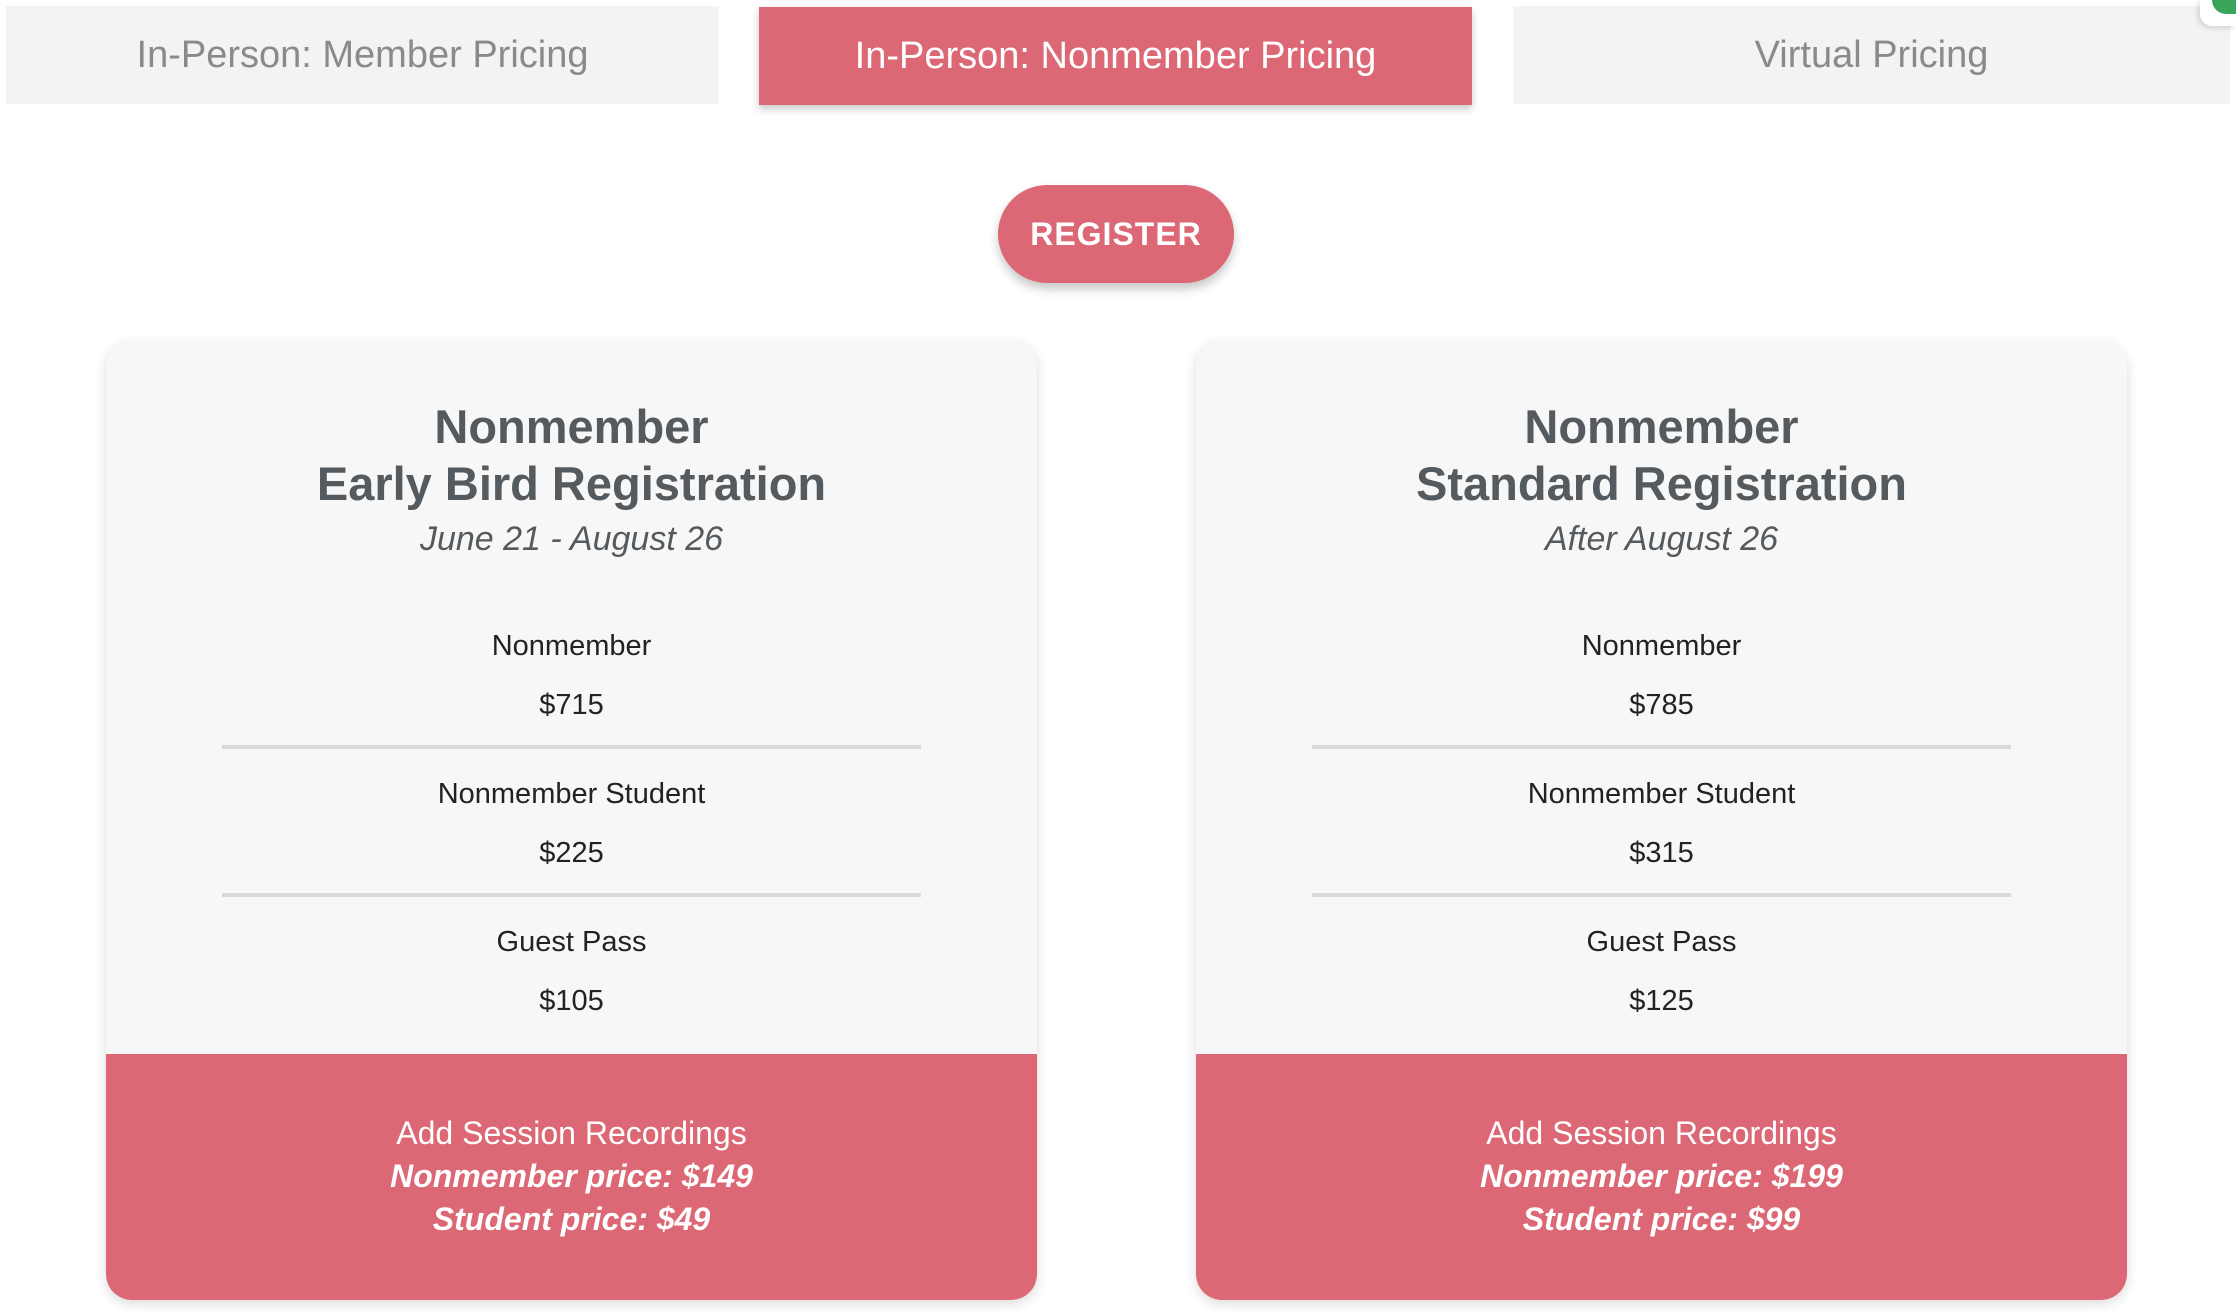 The width and height of the screenshot is (2236, 1314). What do you see at coordinates (571, 972) in the screenshot?
I see `price-row: Guest Pass $105` at bounding box center [571, 972].